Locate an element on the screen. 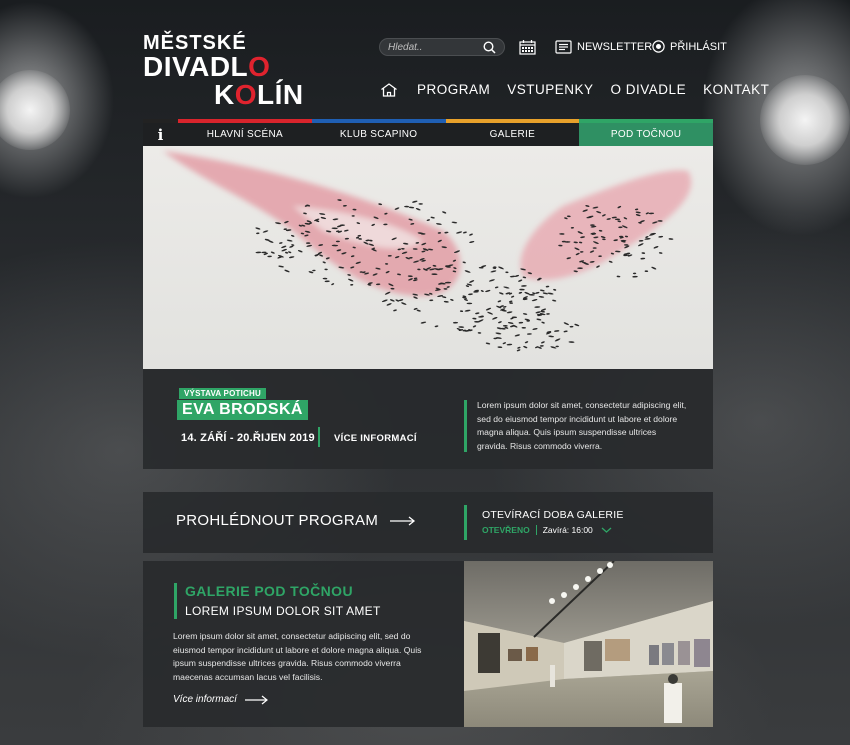 This screenshot has width=850, height=745. calendar-icon is located at coordinates (527, 47).